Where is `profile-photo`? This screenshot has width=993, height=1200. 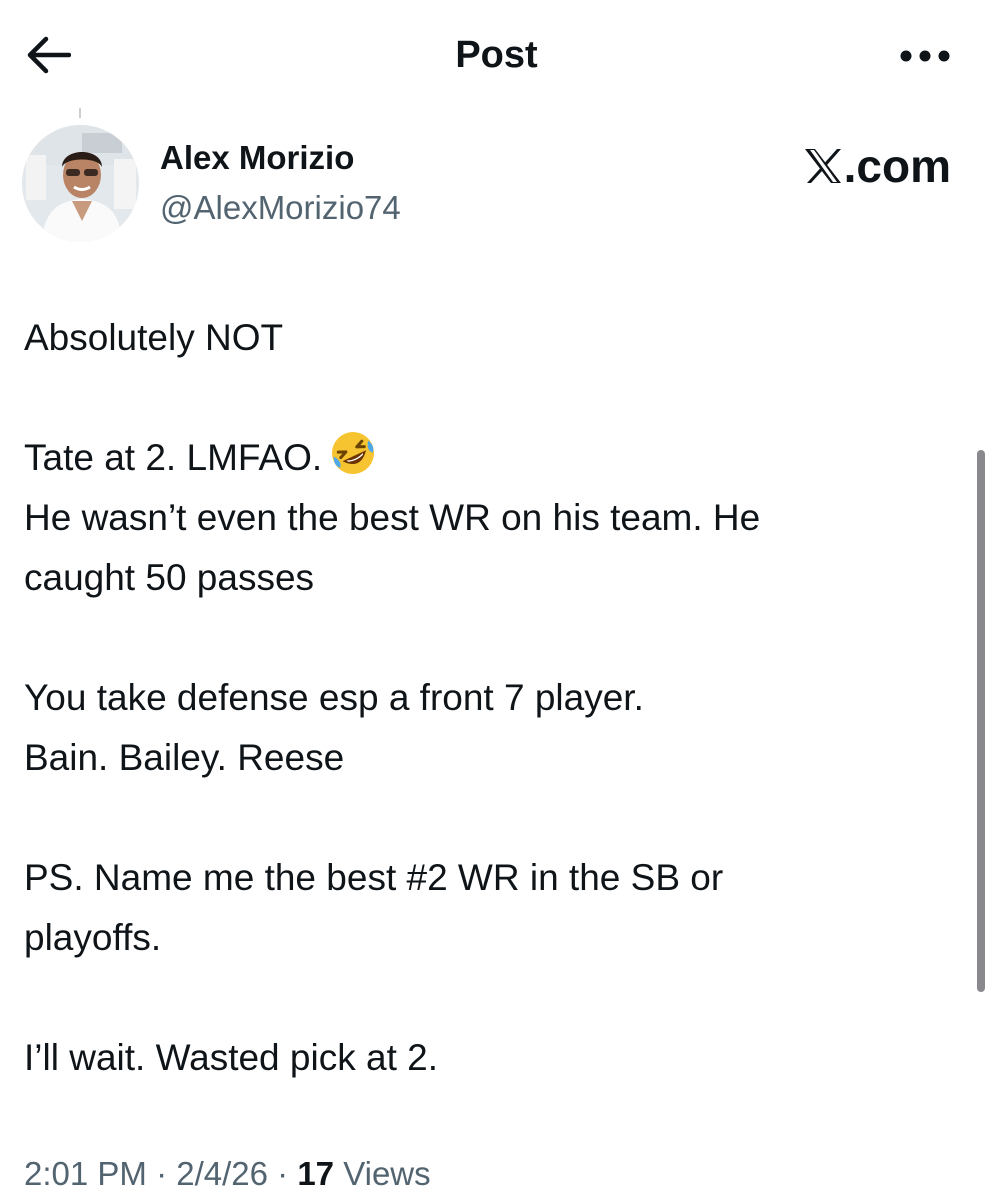
profile-photo is located at coordinates (80, 183).